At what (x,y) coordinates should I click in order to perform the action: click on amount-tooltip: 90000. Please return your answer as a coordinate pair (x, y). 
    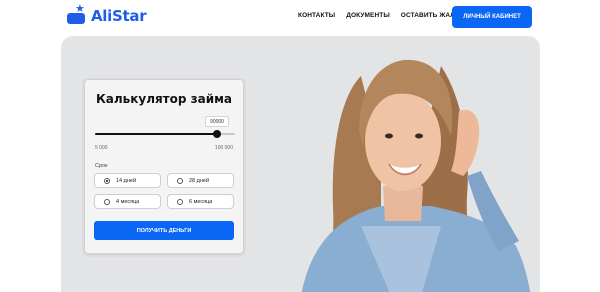
    Looking at the image, I should click on (217, 121).